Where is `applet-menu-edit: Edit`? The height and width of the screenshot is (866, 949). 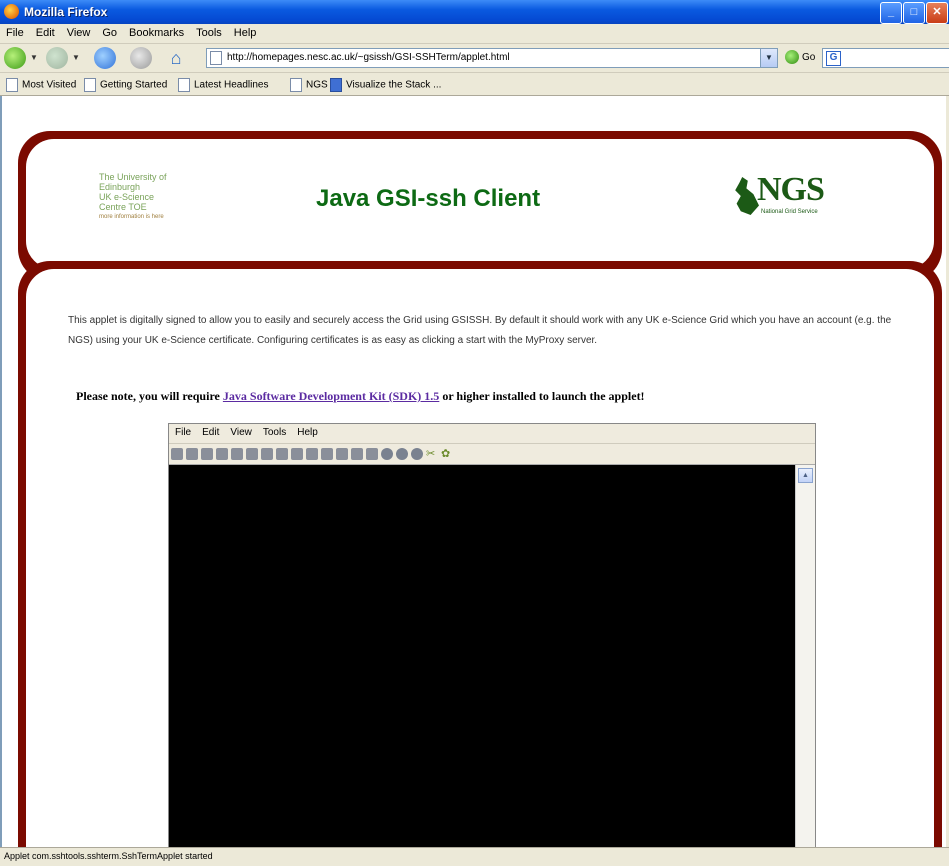
applet-menu-edit: Edit is located at coordinates (210, 431).